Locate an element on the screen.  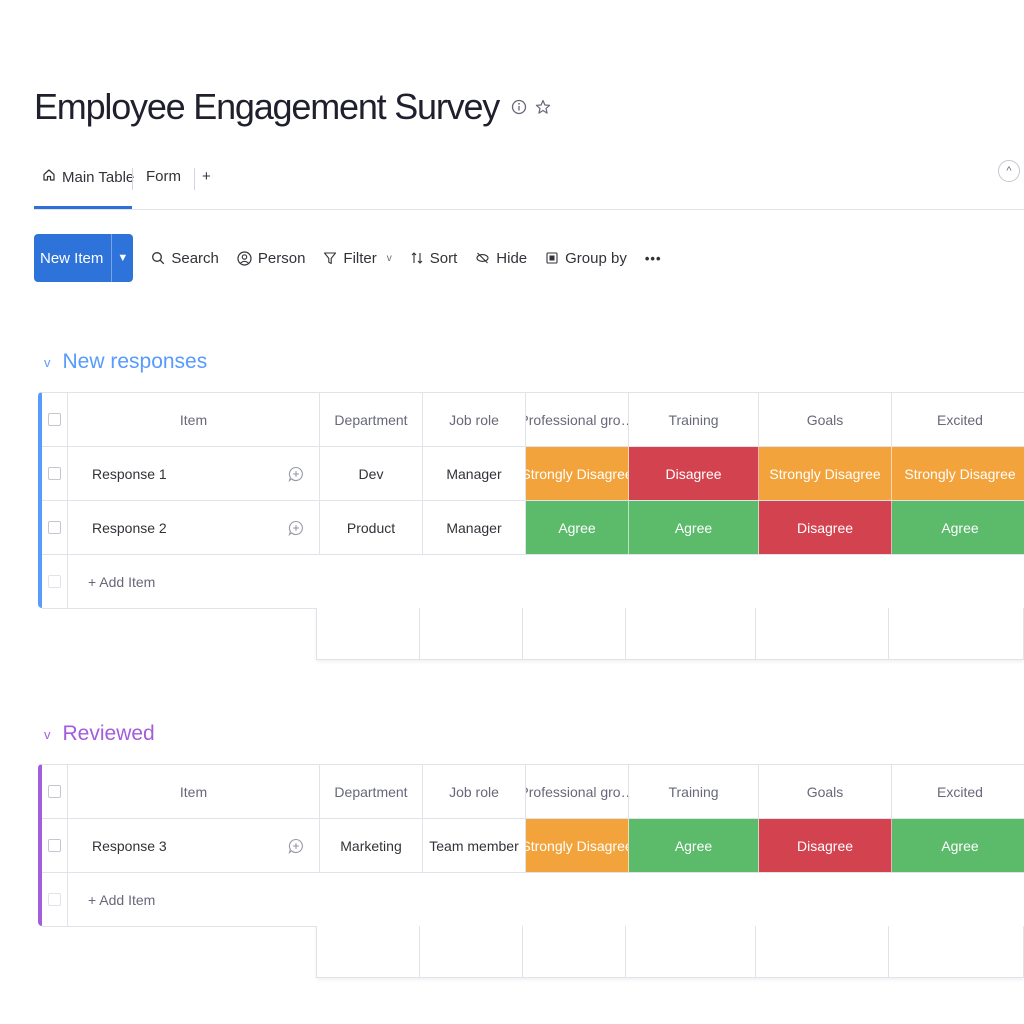
department-cell: Product is located at coordinates (371, 527).